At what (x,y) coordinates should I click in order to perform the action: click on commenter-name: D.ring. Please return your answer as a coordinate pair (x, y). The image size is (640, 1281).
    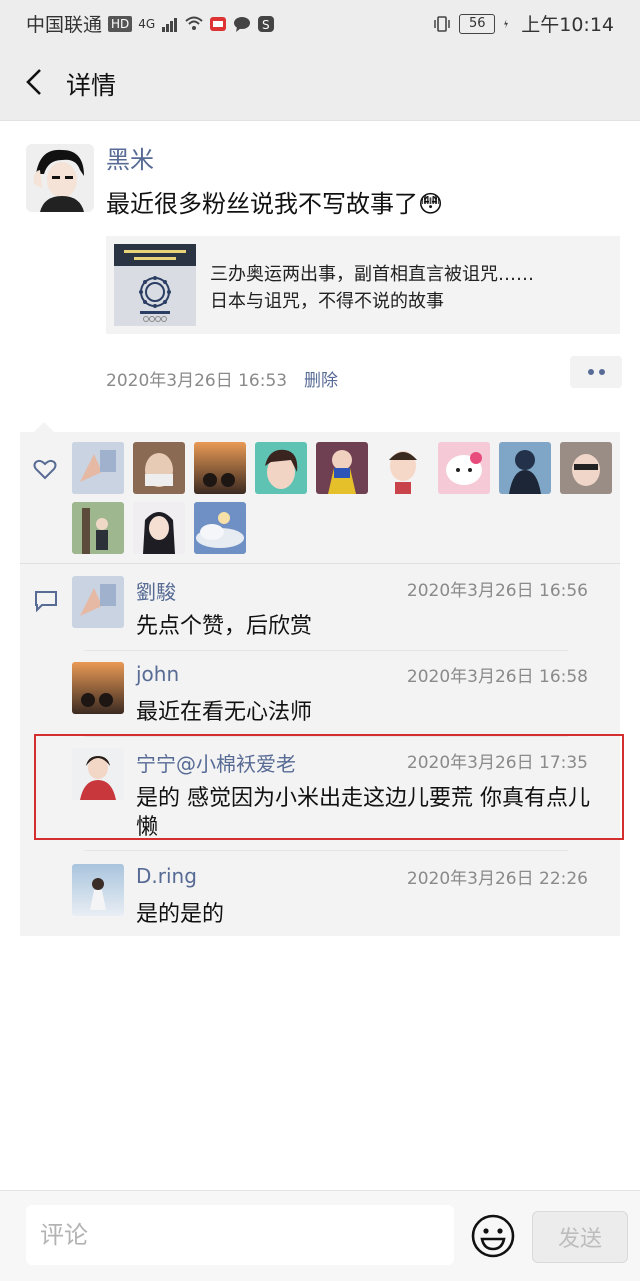
    Looking at the image, I should click on (166, 876).